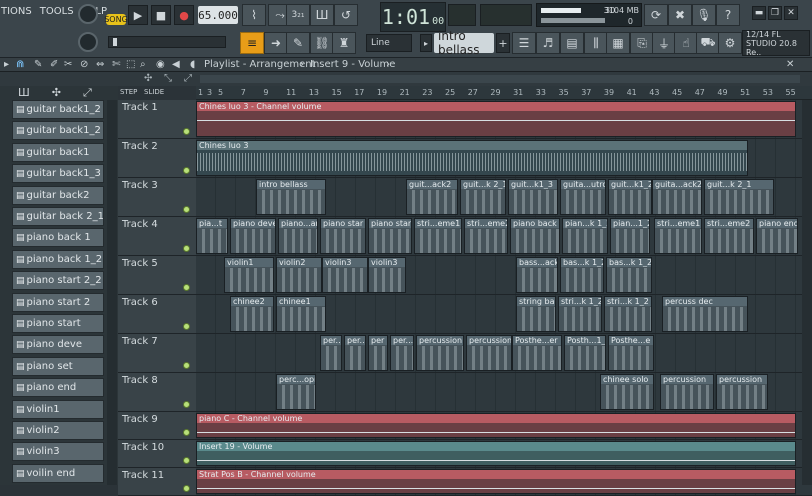 The height and width of the screenshot is (496, 812). Describe the element at coordinates (630, 197) in the screenshot. I see `pattern-clip: guit...k1_2` at that location.